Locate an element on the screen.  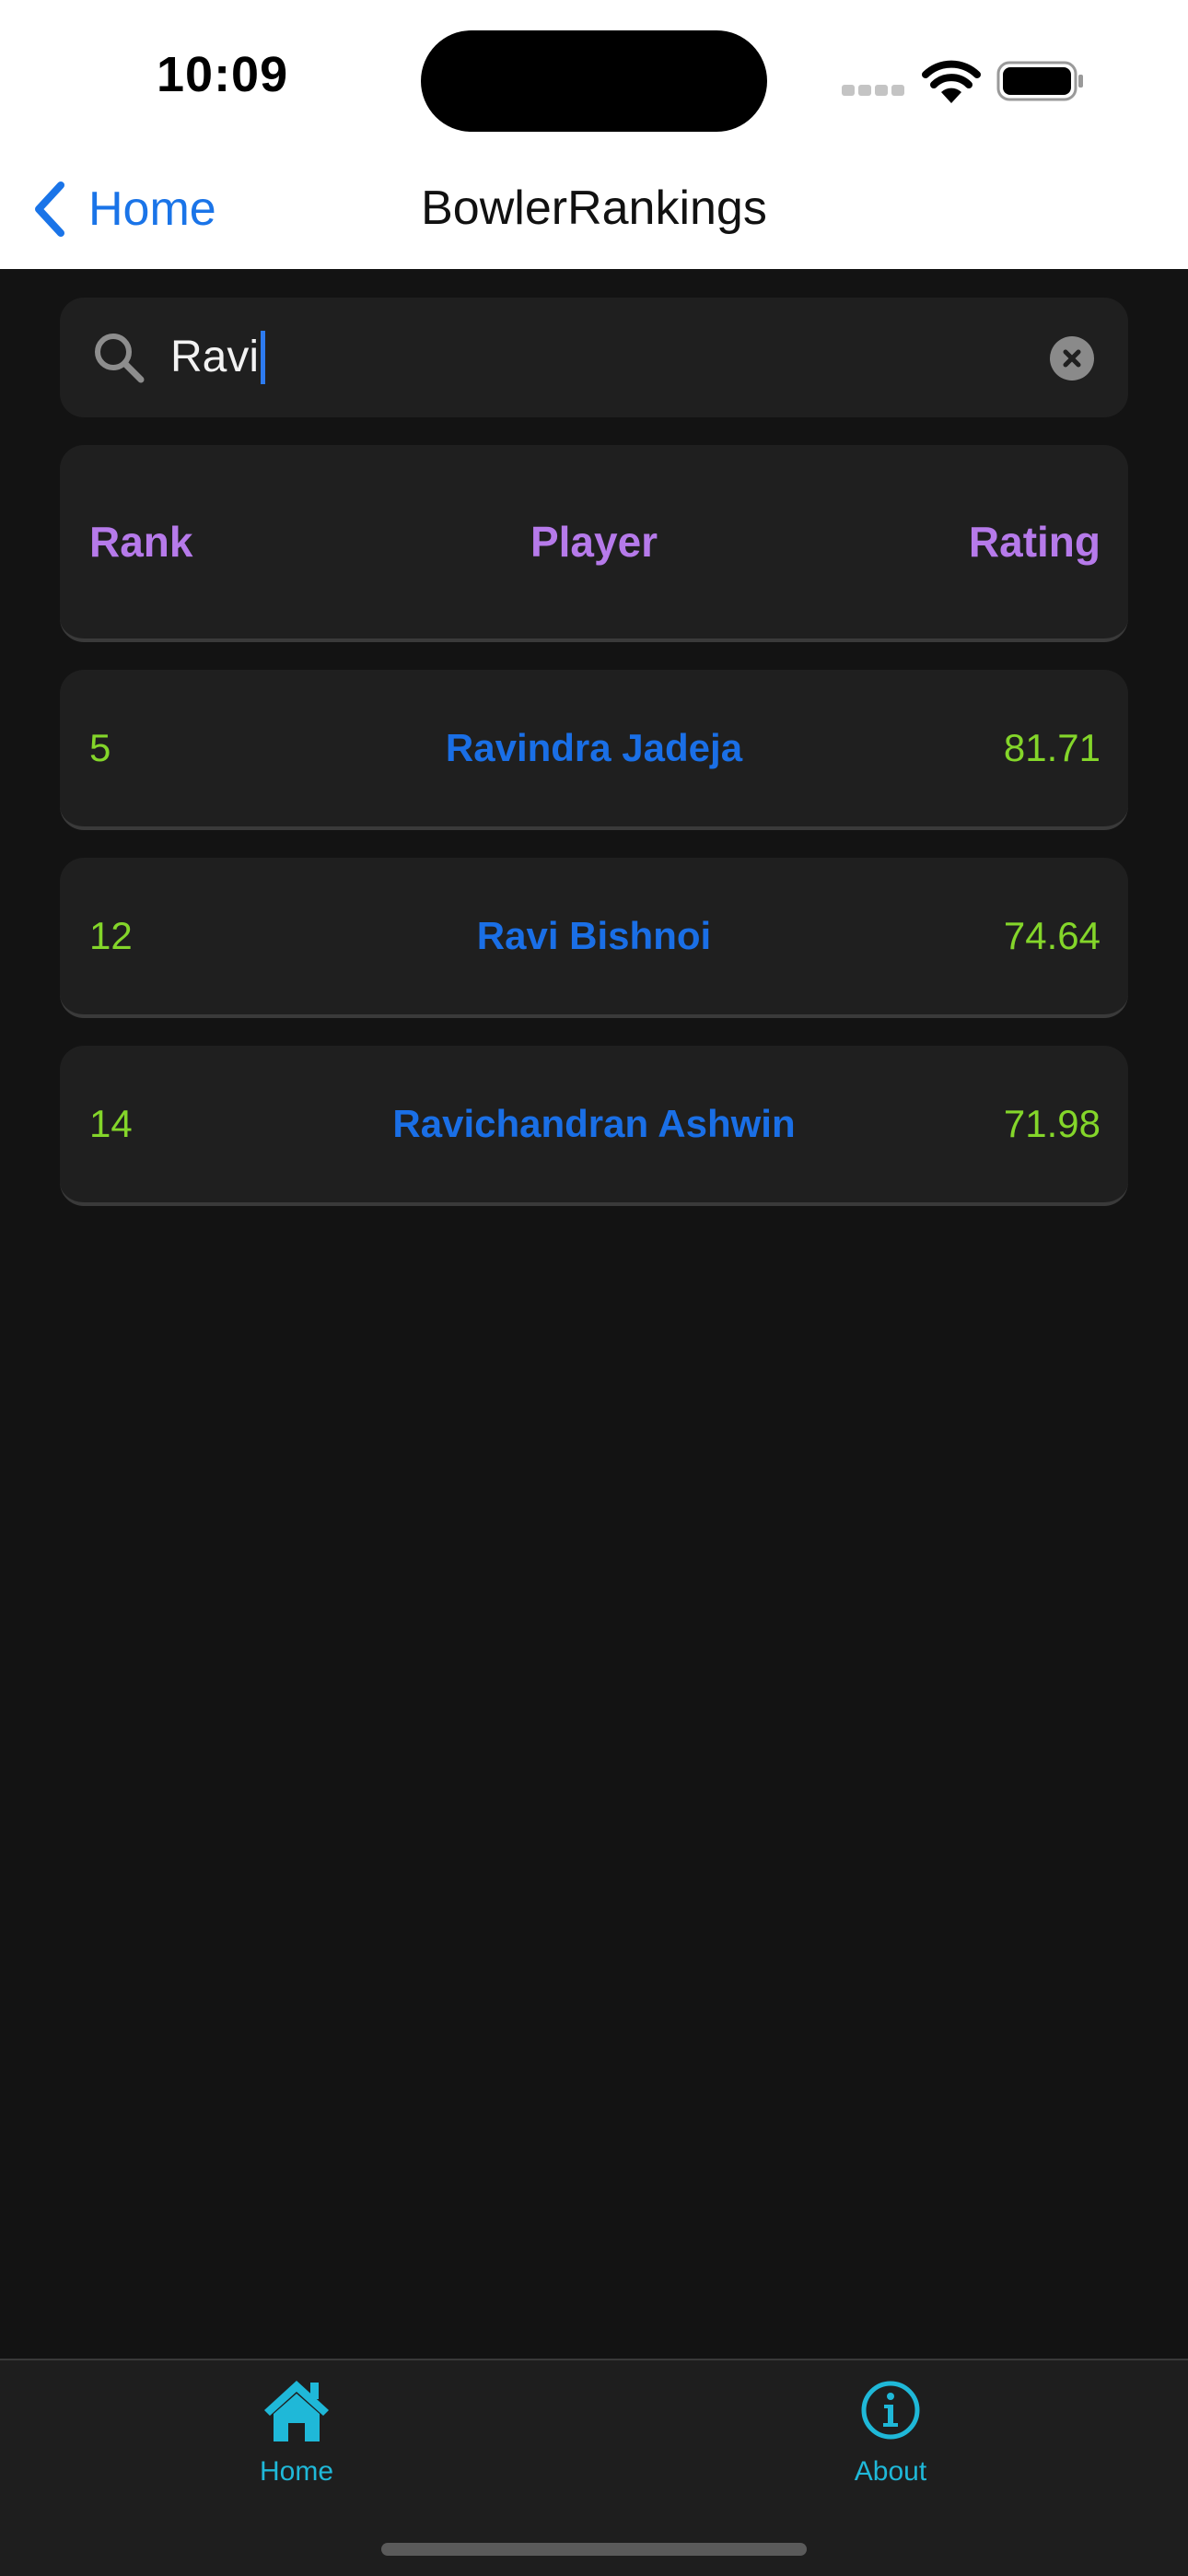
player-cell: Ravichandran Ashwin is located at coordinates (594, 1123).